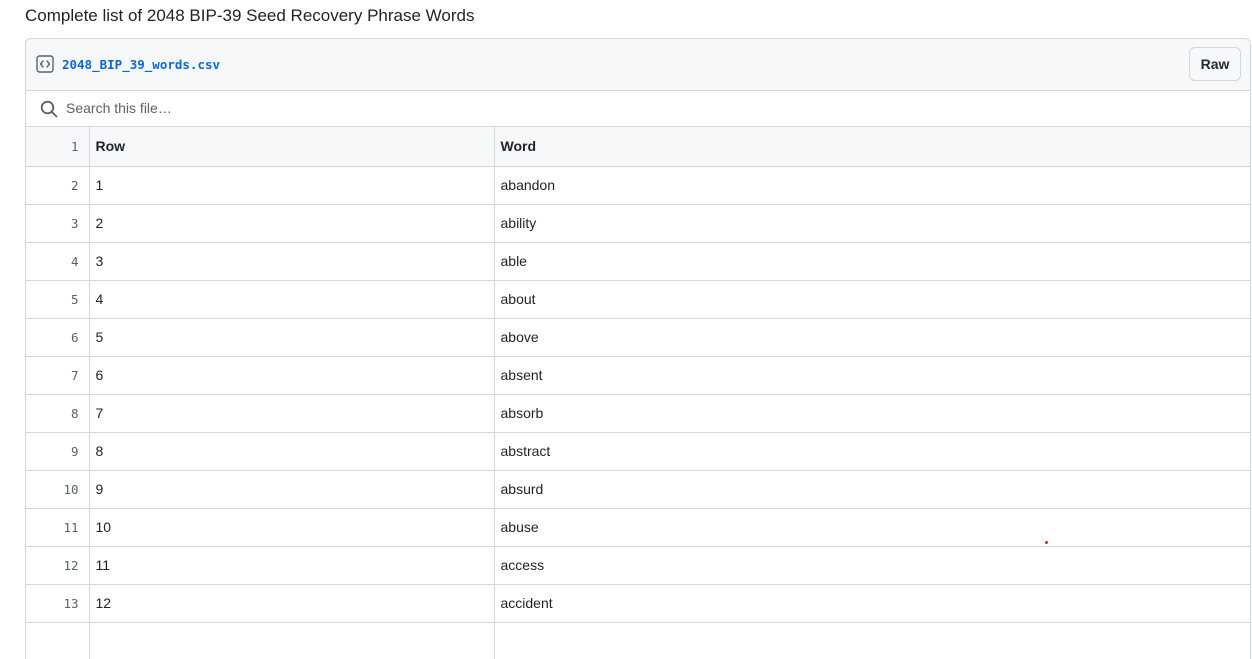 The width and height of the screenshot is (1252, 659). What do you see at coordinates (872, 489) in the screenshot?
I see `cell-word: absurd` at bounding box center [872, 489].